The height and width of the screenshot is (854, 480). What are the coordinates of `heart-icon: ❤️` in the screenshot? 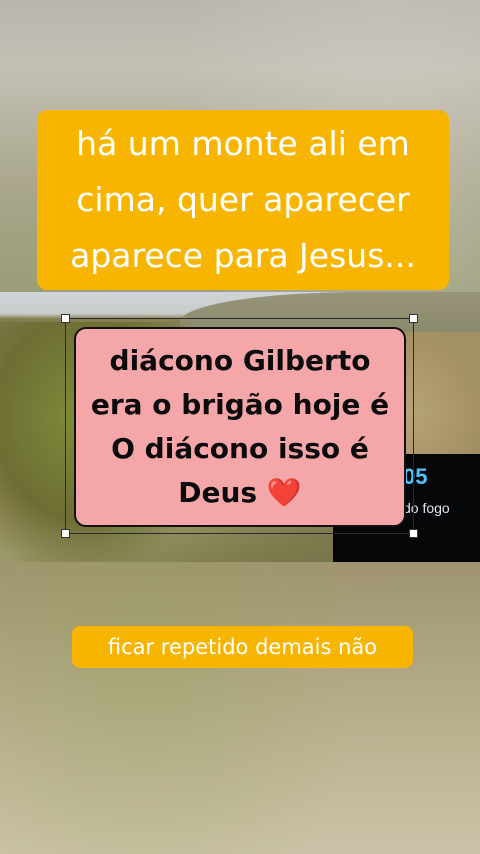 It's located at (284, 492).